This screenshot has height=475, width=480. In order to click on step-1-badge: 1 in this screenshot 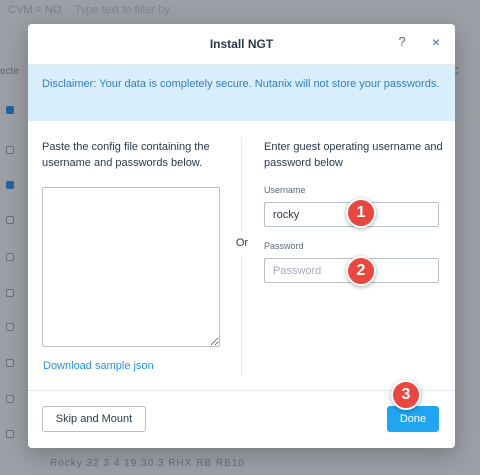, I will do `click(361, 213)`.